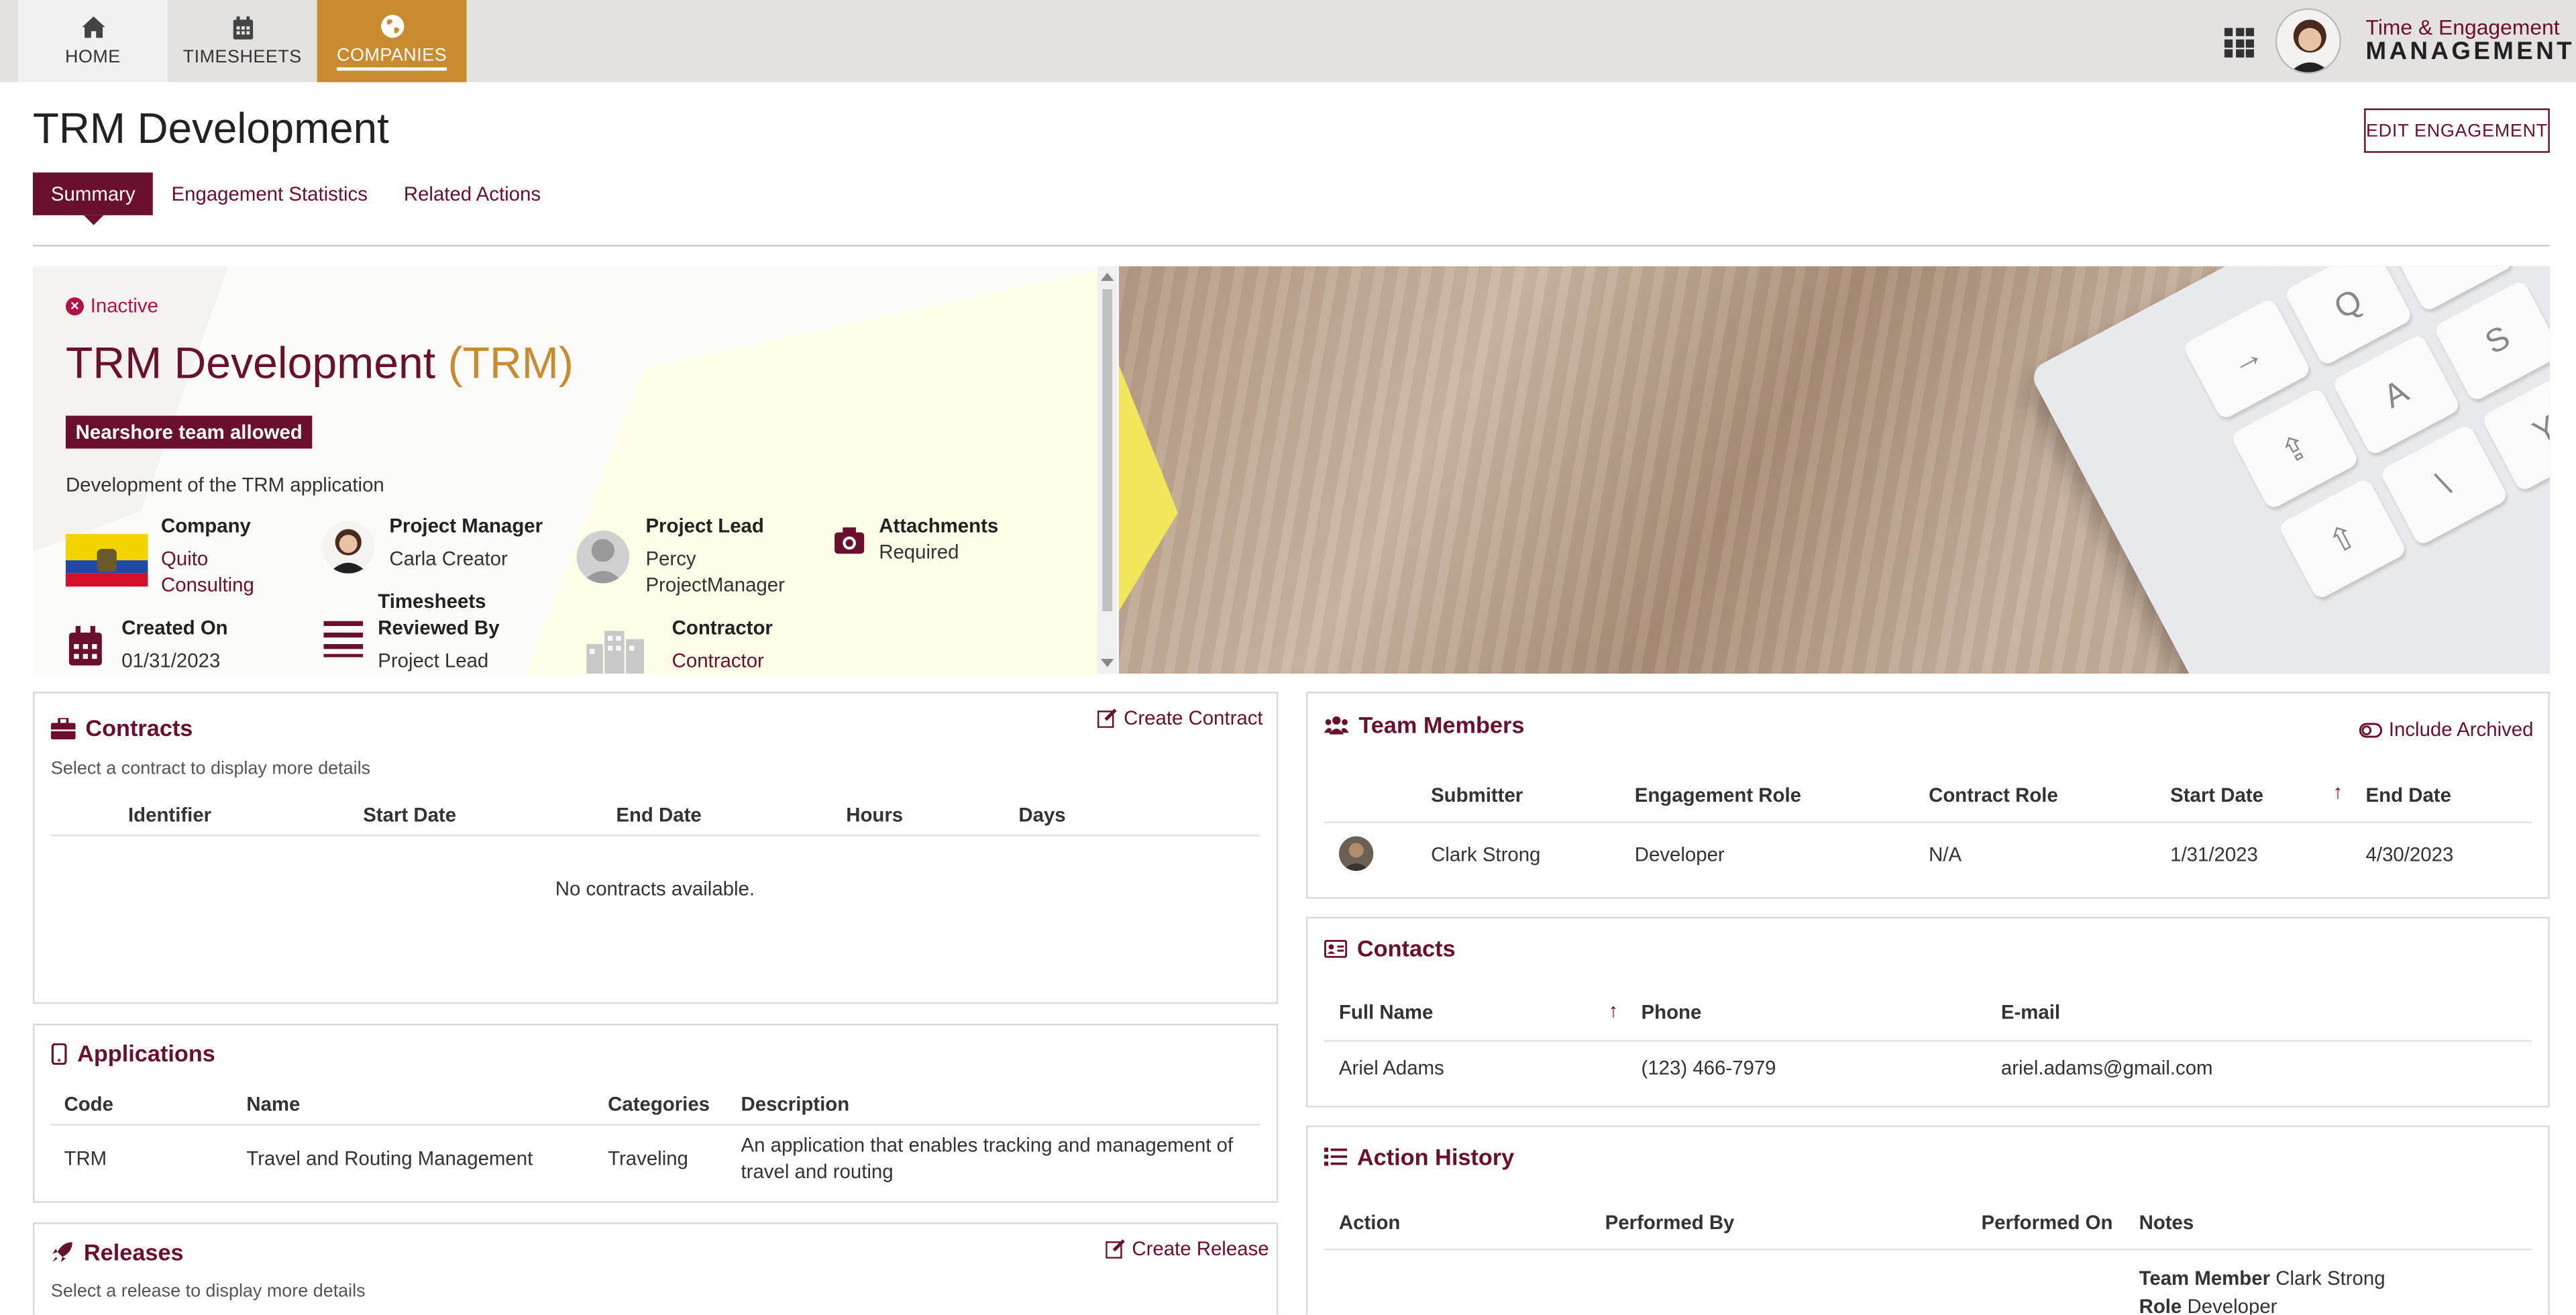  Describe the element at coordinates (2106, 1068) in the screenshot. I see `contact-email: ariel.adams@gmail.com` at that location.